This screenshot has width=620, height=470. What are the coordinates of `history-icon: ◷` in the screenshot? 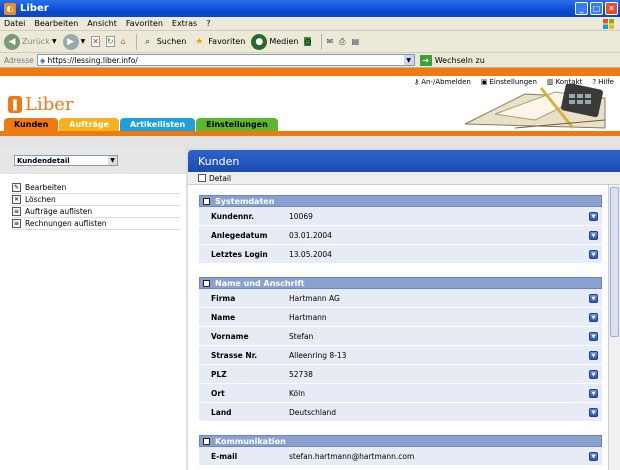 It's located at (308, 41).